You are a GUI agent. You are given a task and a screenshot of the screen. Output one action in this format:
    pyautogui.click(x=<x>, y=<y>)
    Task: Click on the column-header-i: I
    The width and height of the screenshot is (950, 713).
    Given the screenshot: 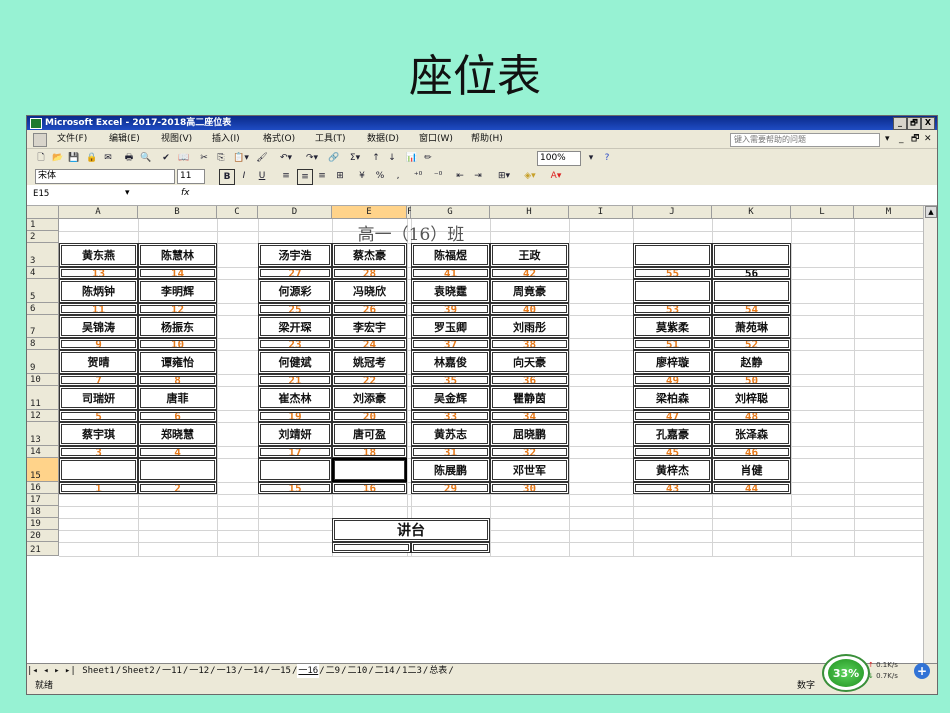 What is the action you would take?
    pyautogui.click(x=601, y=212)
    